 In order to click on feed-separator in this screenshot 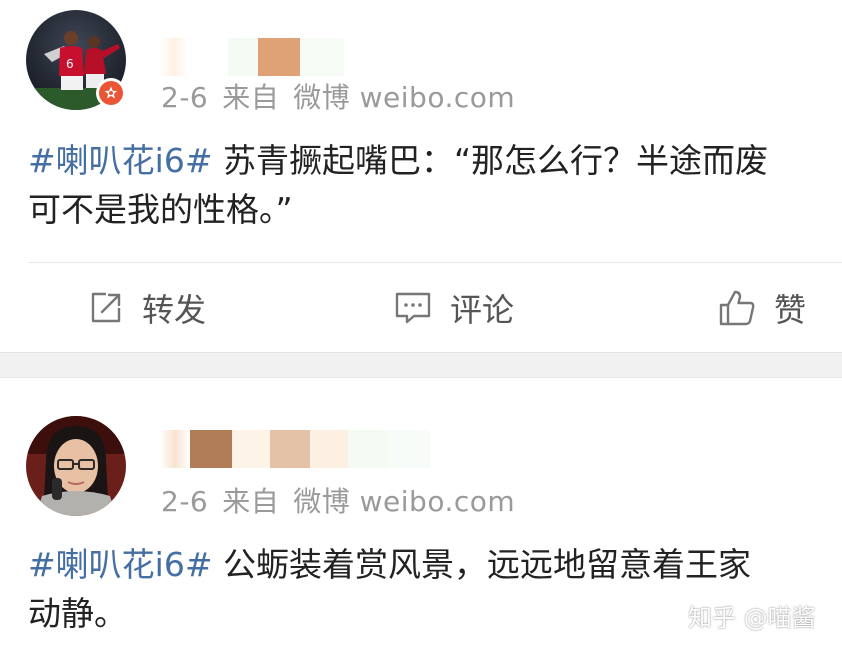, I will do `click(421, 365)`.